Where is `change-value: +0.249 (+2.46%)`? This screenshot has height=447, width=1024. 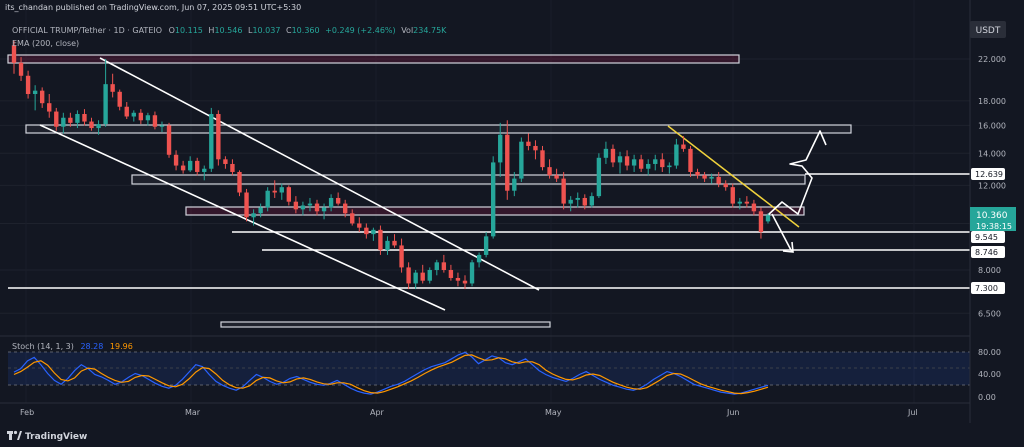
change-value: +0.249 (+2.46%) is located at coordinates (360, 30).